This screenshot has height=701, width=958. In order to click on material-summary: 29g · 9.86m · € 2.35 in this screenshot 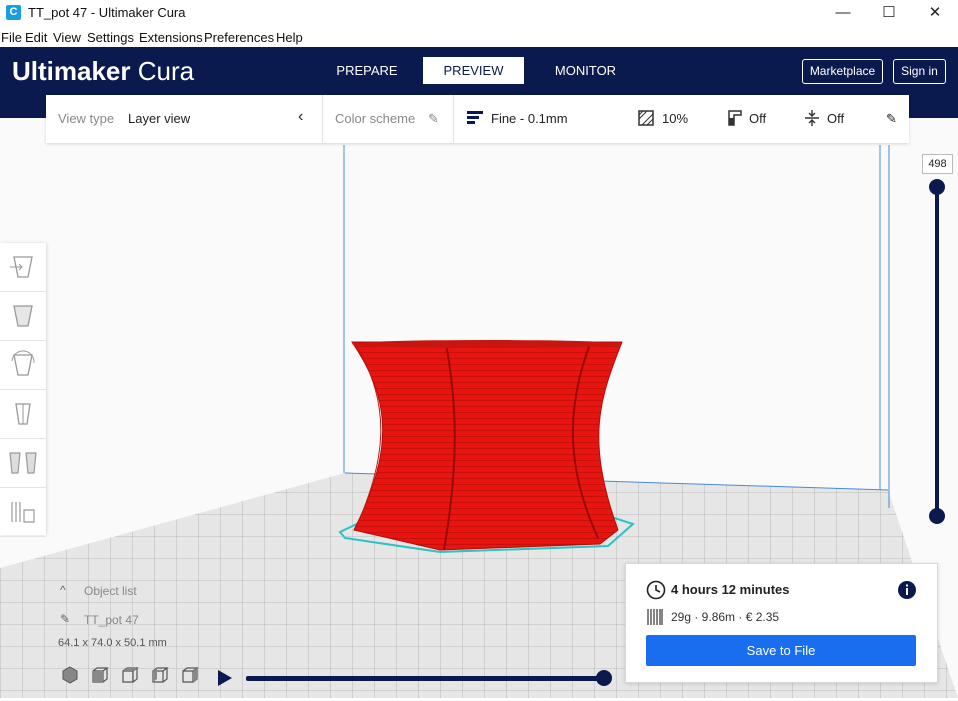, I will do `click(725, 617)`.